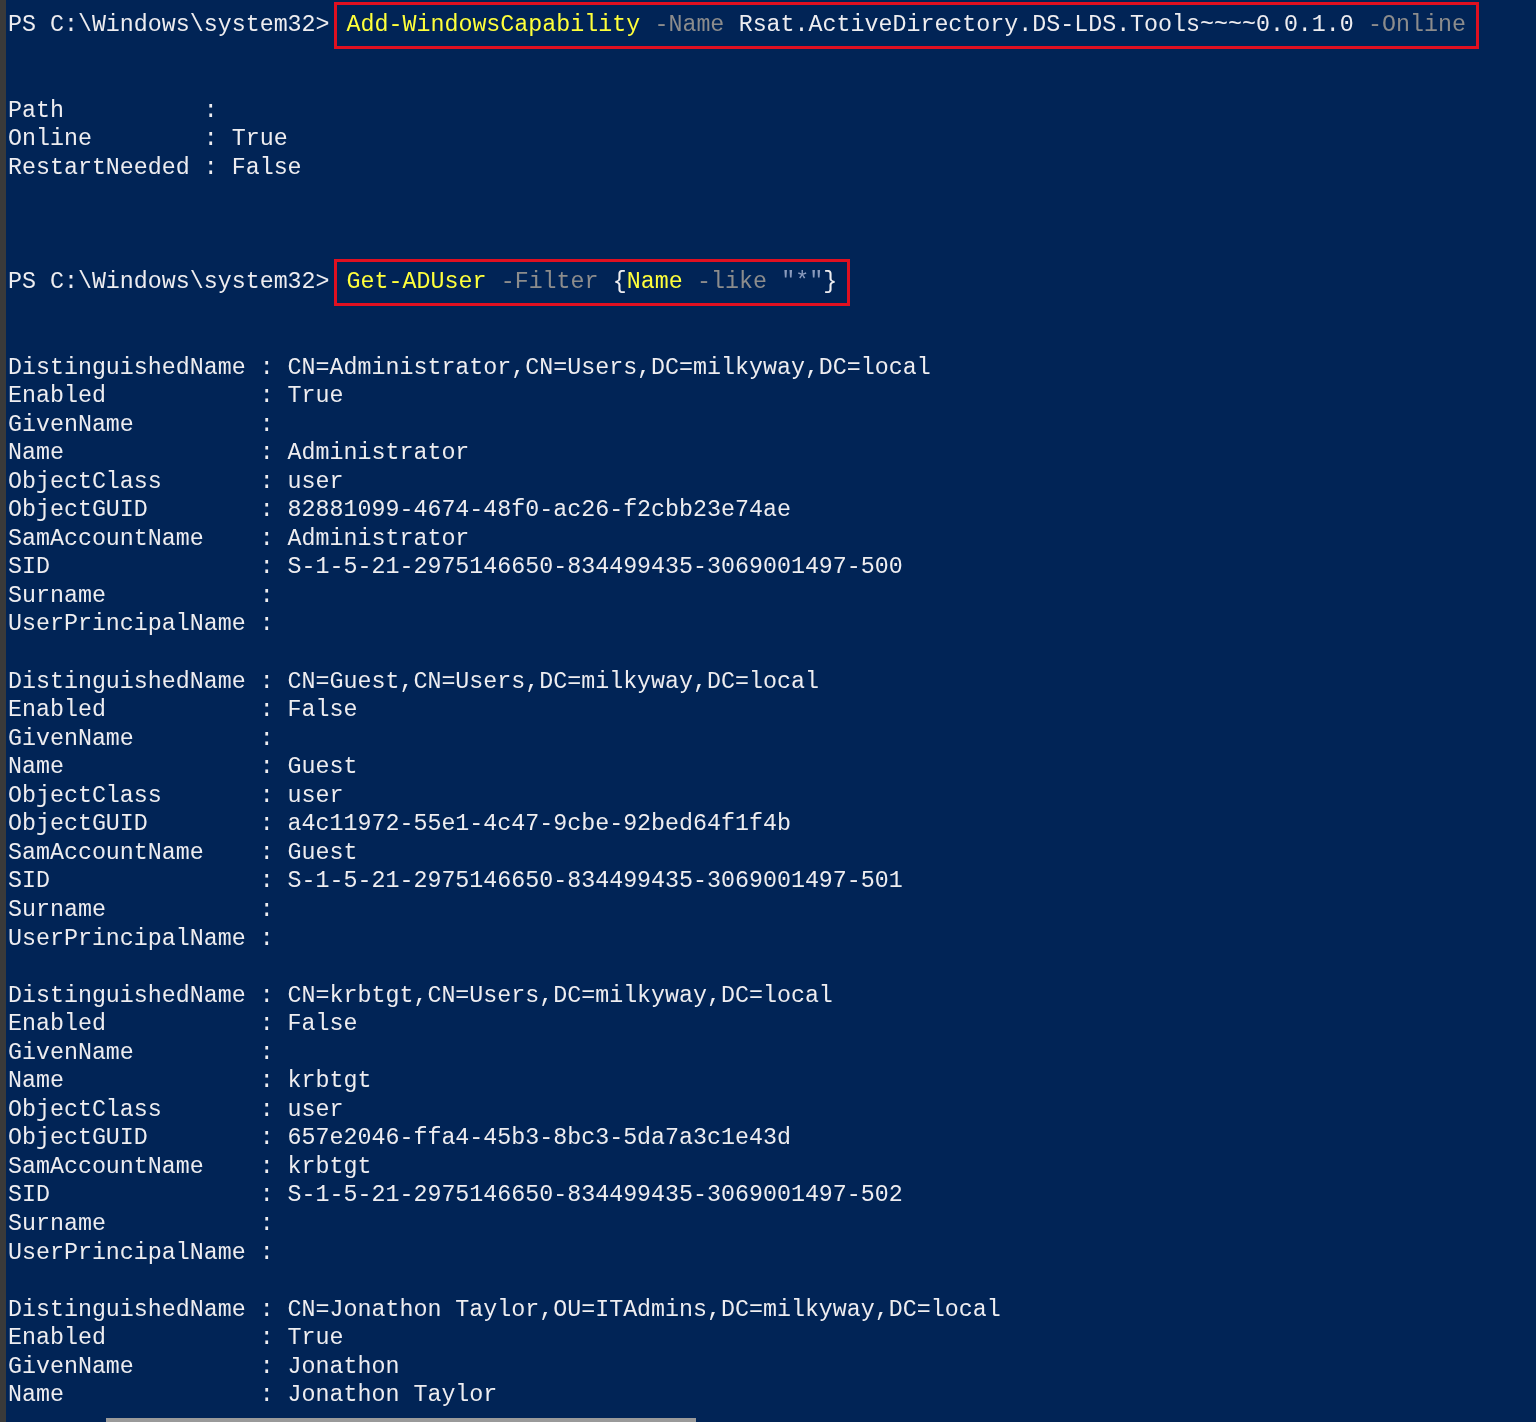  Describe the element at coordinates (809, 282) in the screenshot. I see `command-text: "*"}` at that location.